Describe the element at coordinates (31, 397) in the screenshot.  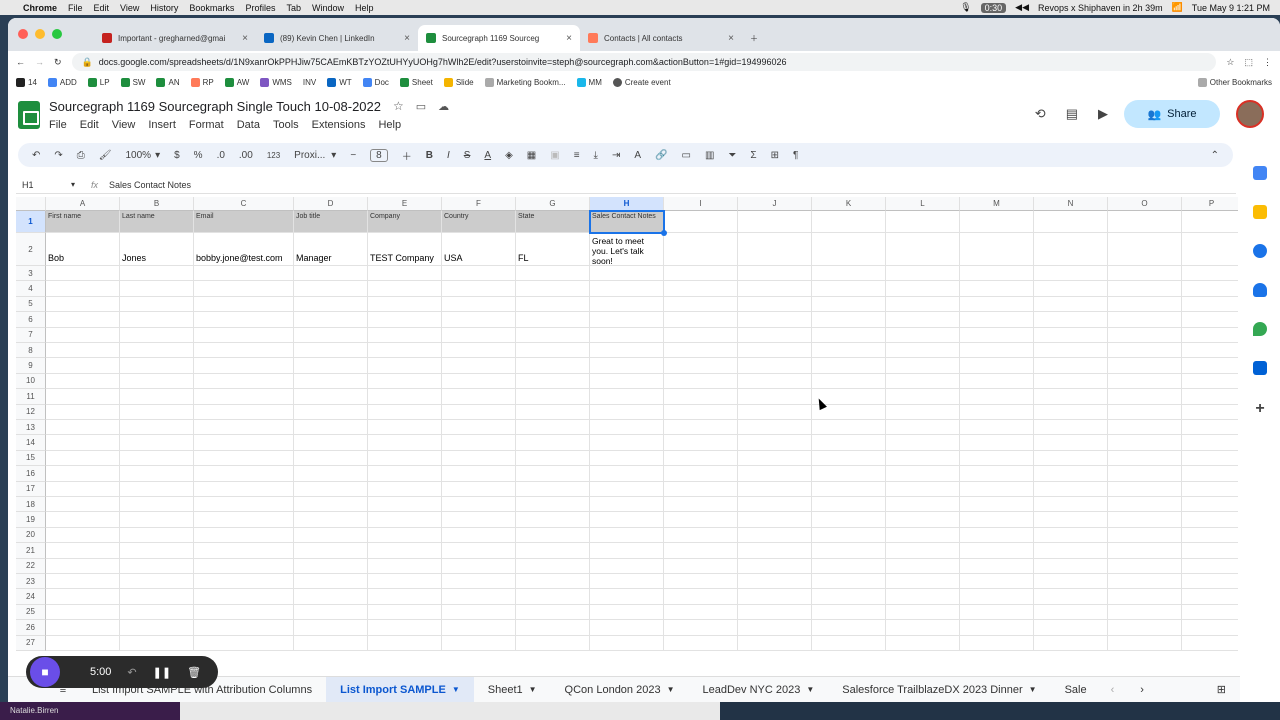
I see `row-header: 11` at that location.